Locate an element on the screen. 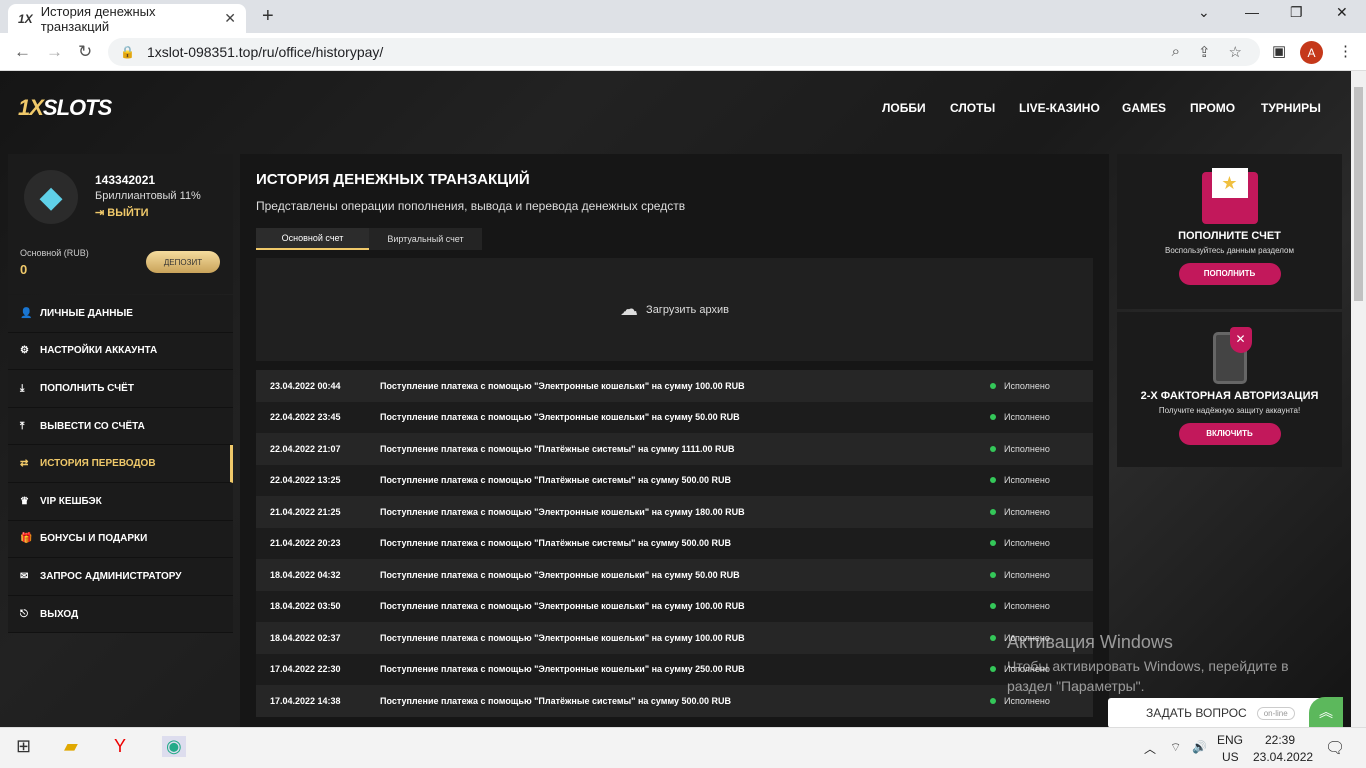 The image size is (1366, 768). nav-games: GAMES is located at coordinates (1144, 108).